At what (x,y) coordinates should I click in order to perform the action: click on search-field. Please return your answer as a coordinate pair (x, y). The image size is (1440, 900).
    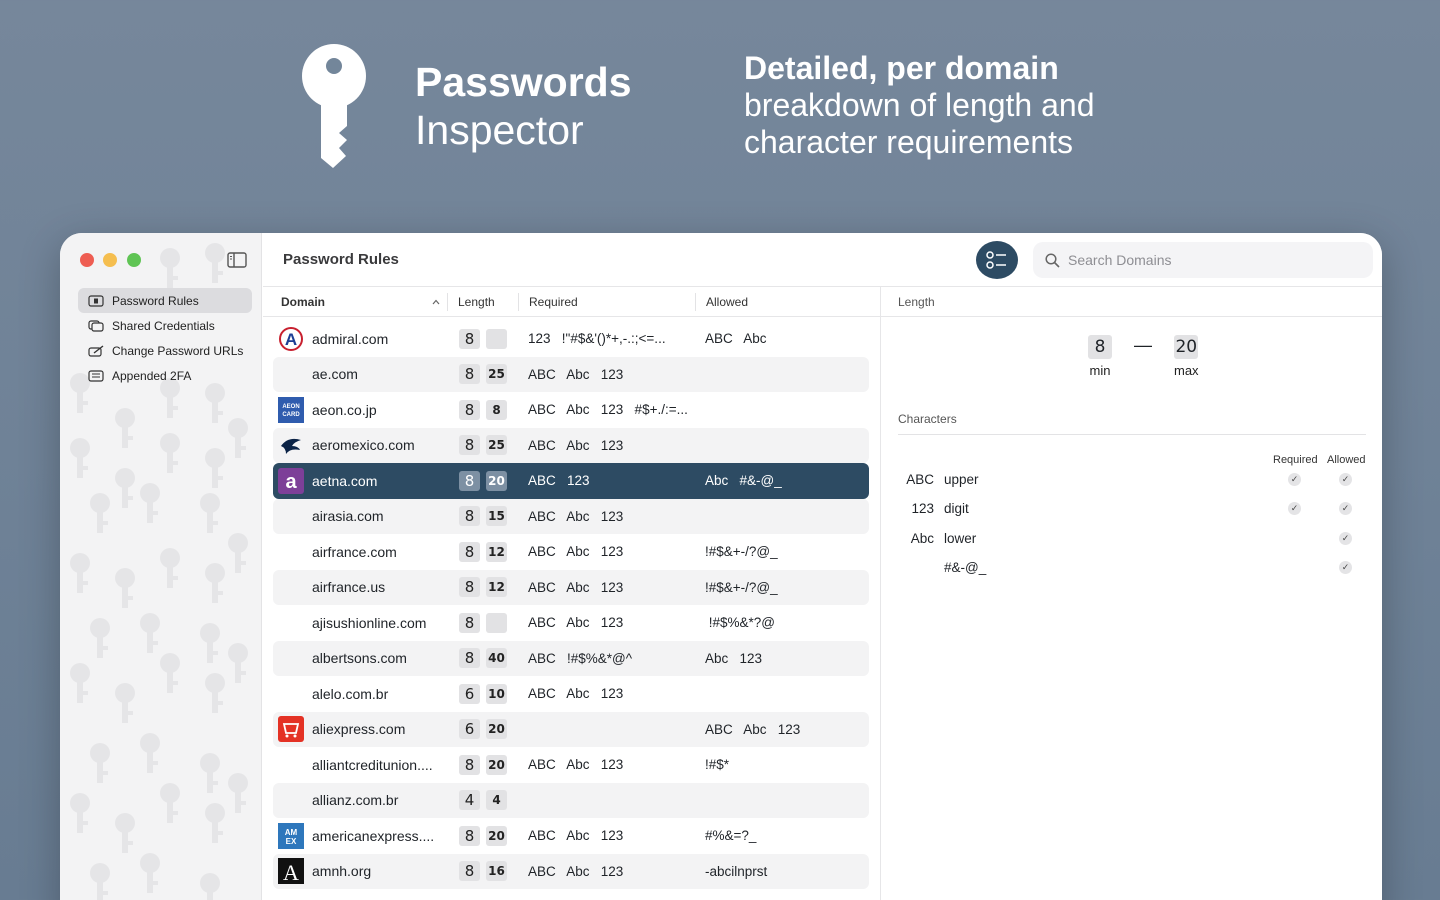
    Looking at the image, I should click on (1203, 260).